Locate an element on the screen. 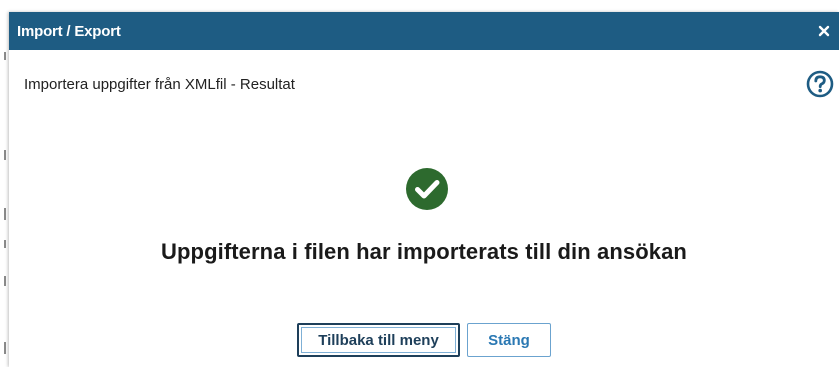  close-icon is located at coordinates (824, 31).